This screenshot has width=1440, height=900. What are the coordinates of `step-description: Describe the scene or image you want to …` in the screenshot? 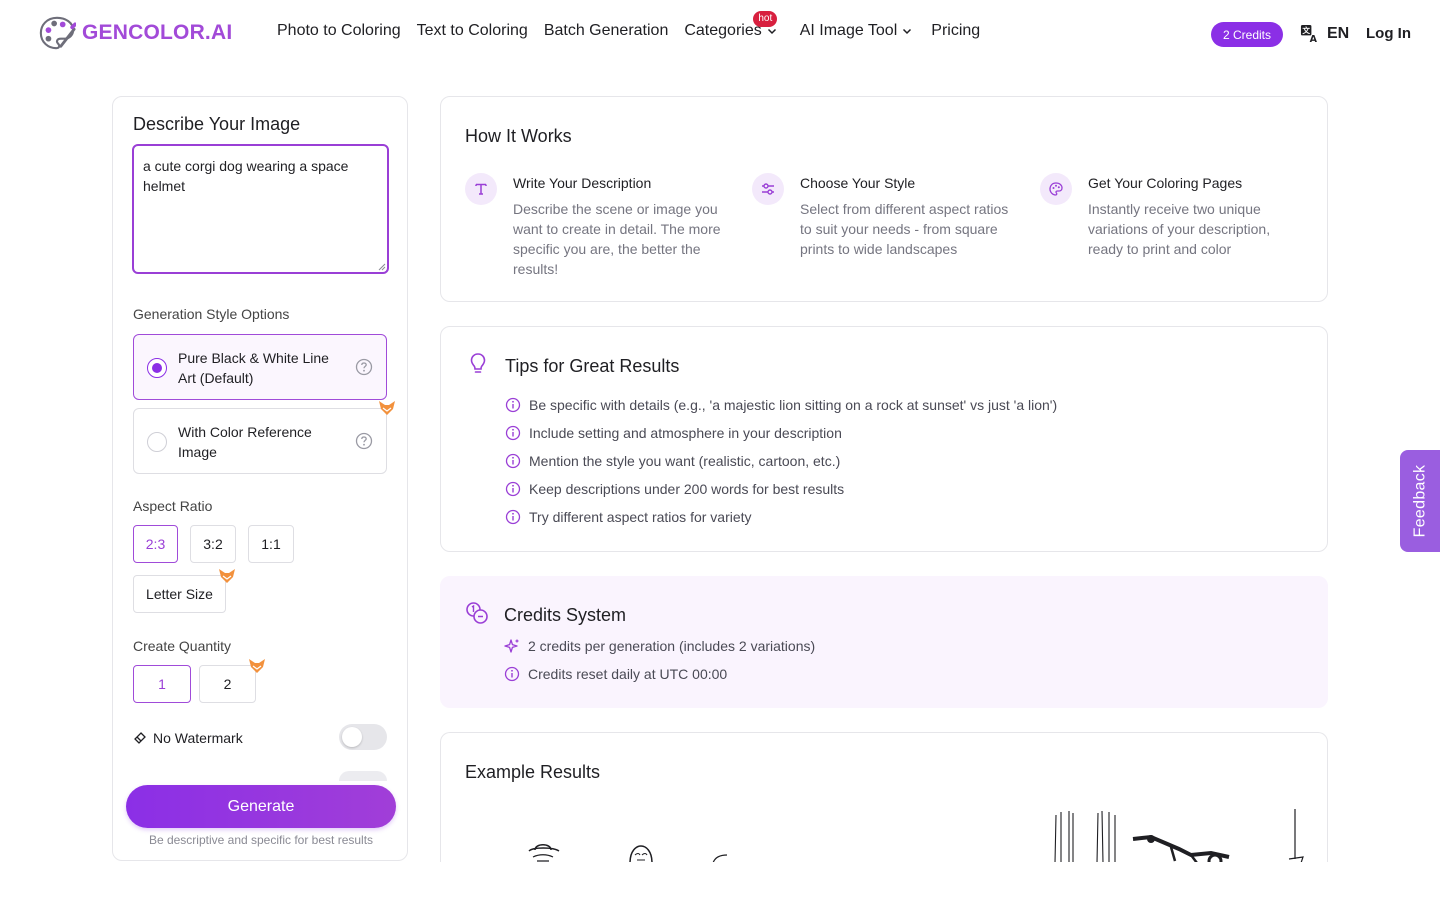 It's located at (617, 239).